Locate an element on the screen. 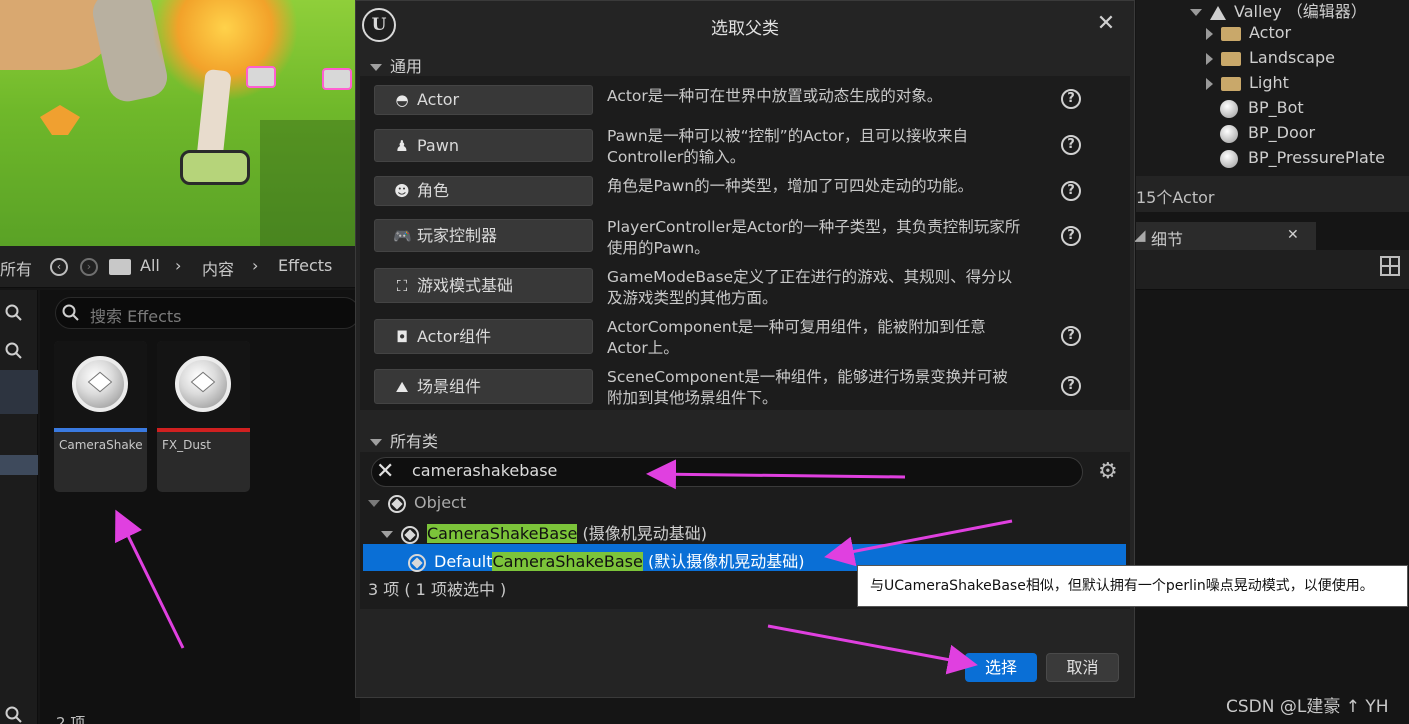  class-search-value: camerashakebase is located at coordinates (485, 470).